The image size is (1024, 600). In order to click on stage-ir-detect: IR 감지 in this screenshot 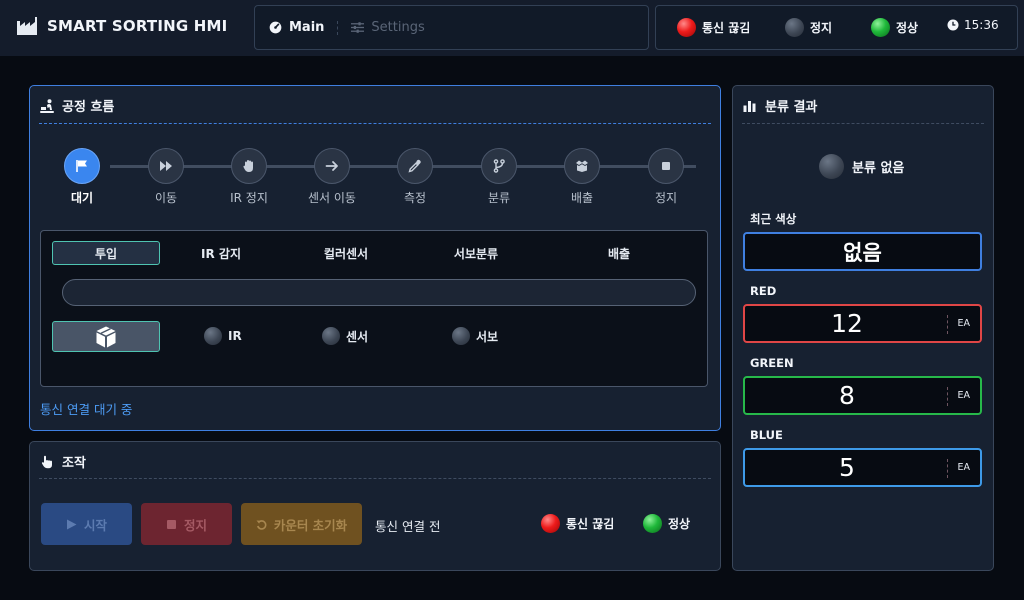, I will do `click(221, 253)`.